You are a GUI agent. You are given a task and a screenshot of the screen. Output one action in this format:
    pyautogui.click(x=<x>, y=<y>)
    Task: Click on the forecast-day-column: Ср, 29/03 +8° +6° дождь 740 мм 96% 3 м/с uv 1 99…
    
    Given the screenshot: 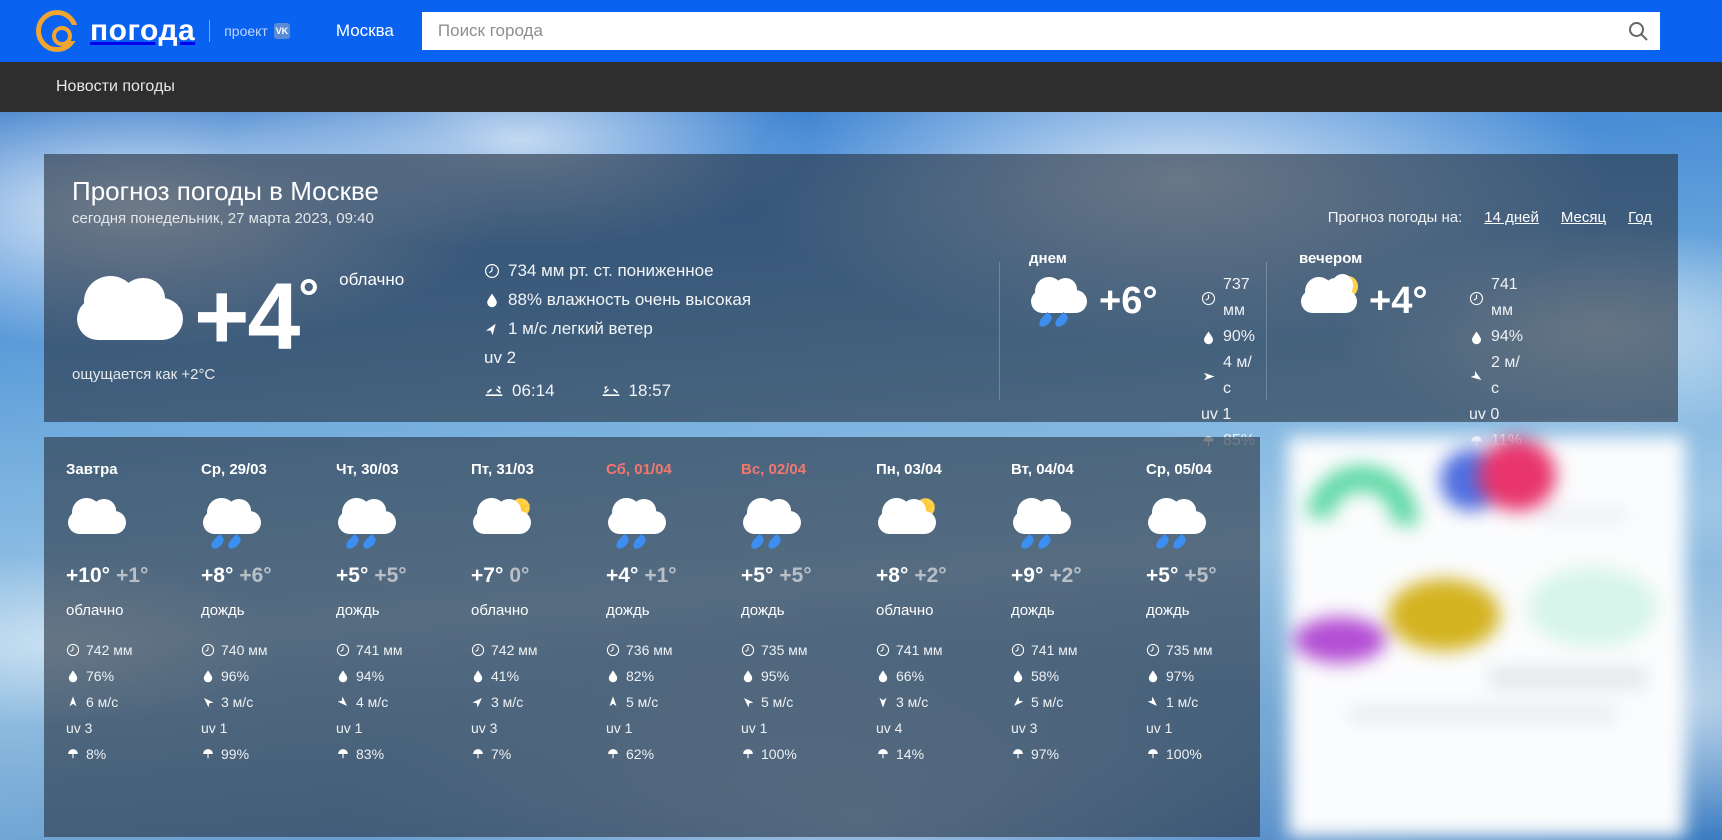 What is the action you would take?
    pyautogui.click(x=246, y=637)
    